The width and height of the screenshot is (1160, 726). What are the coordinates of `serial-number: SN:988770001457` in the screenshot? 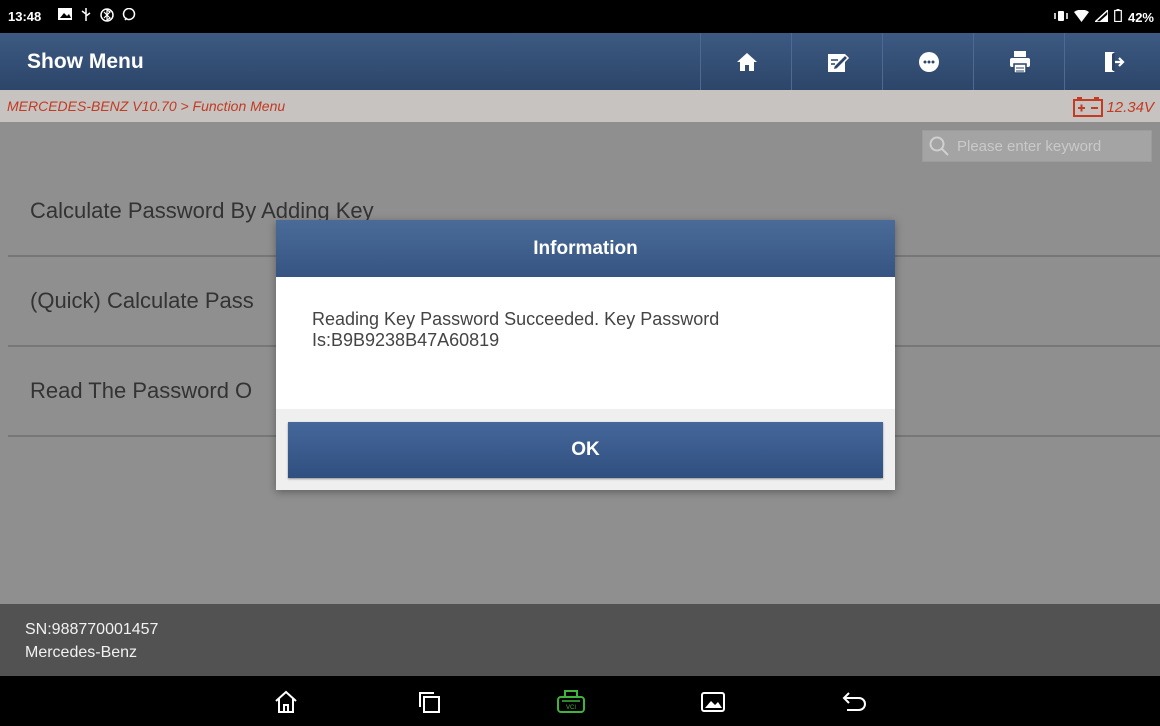 It's located at (92, 629).